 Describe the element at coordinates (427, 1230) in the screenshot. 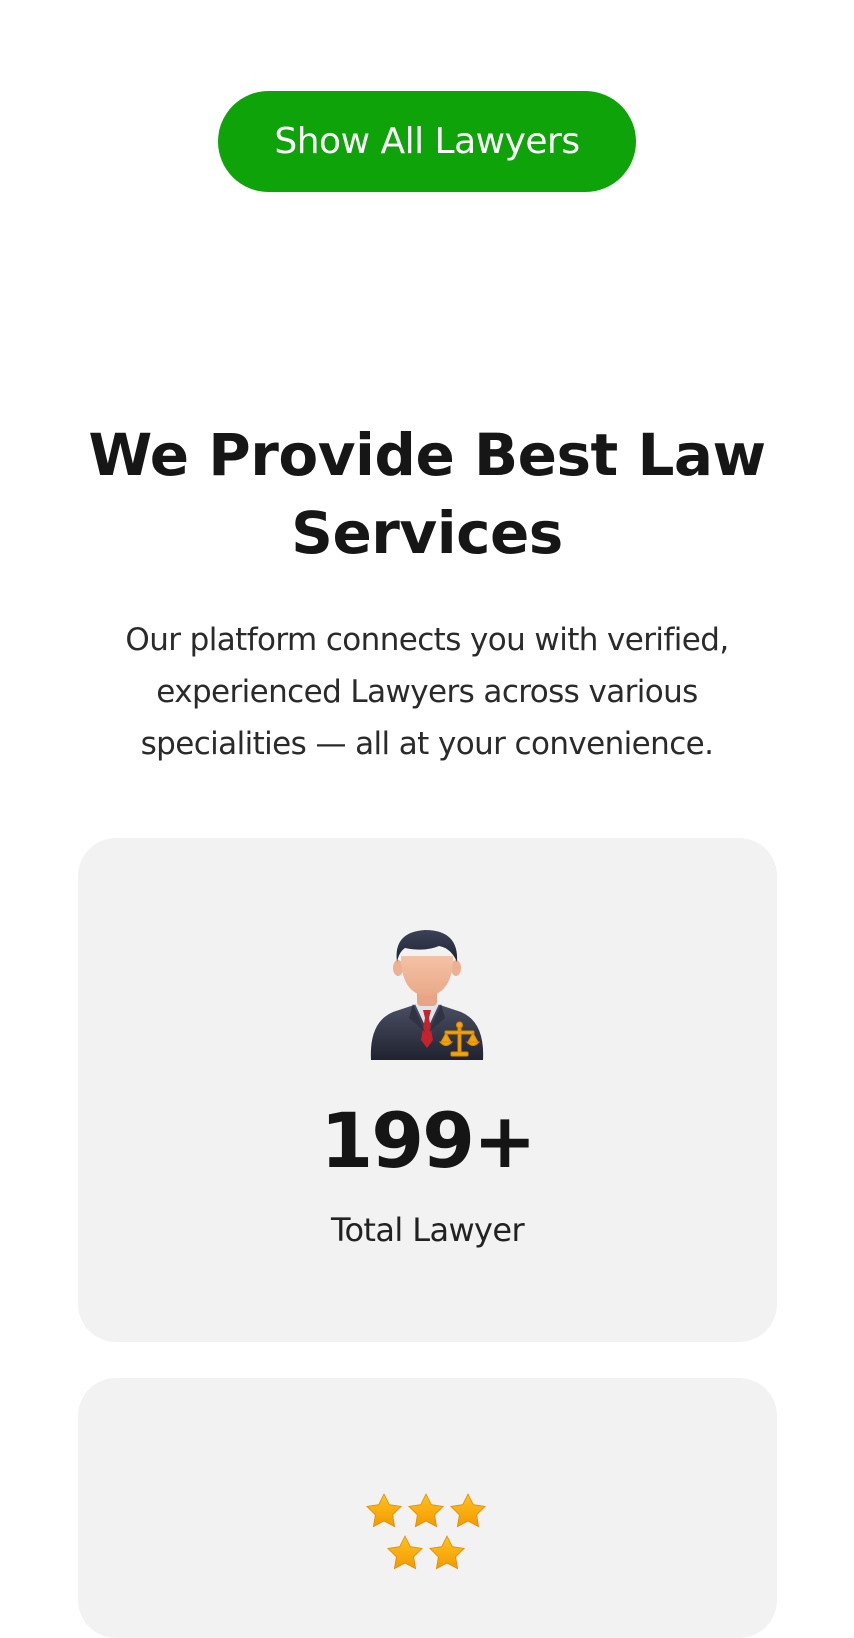

I see `total-lawyers-label: Total Lawyer` at that location.